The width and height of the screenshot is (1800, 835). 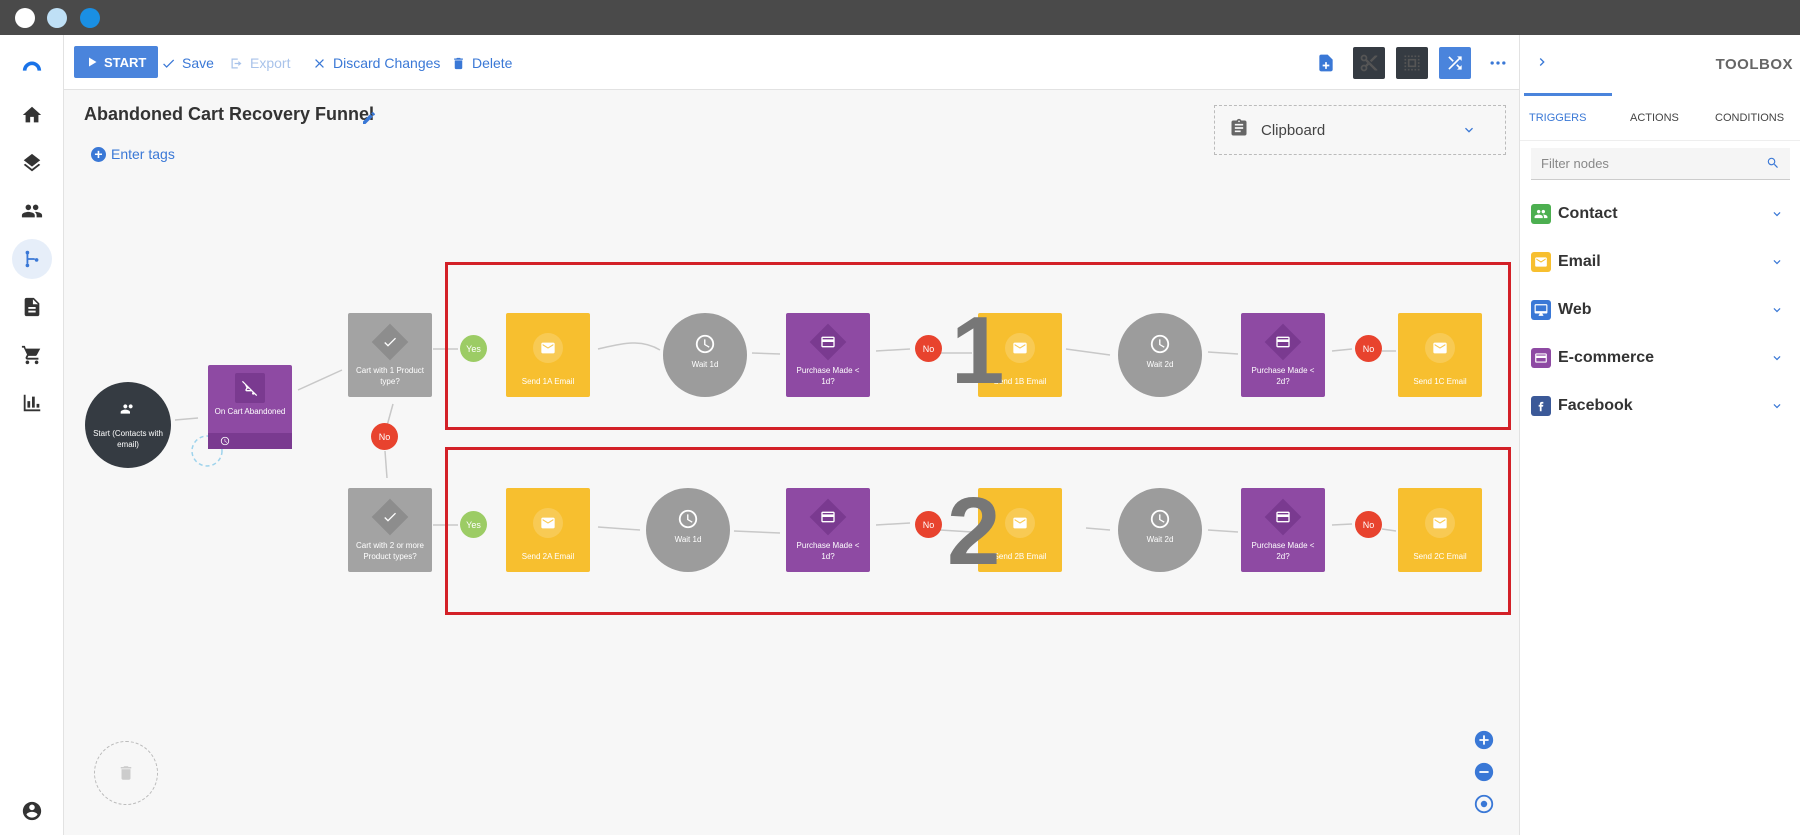 What do you see at coordinates (128, 425) in the screenshot?
I see `start-node: Start (Contacts with email)` at bounding box center [128, 425].